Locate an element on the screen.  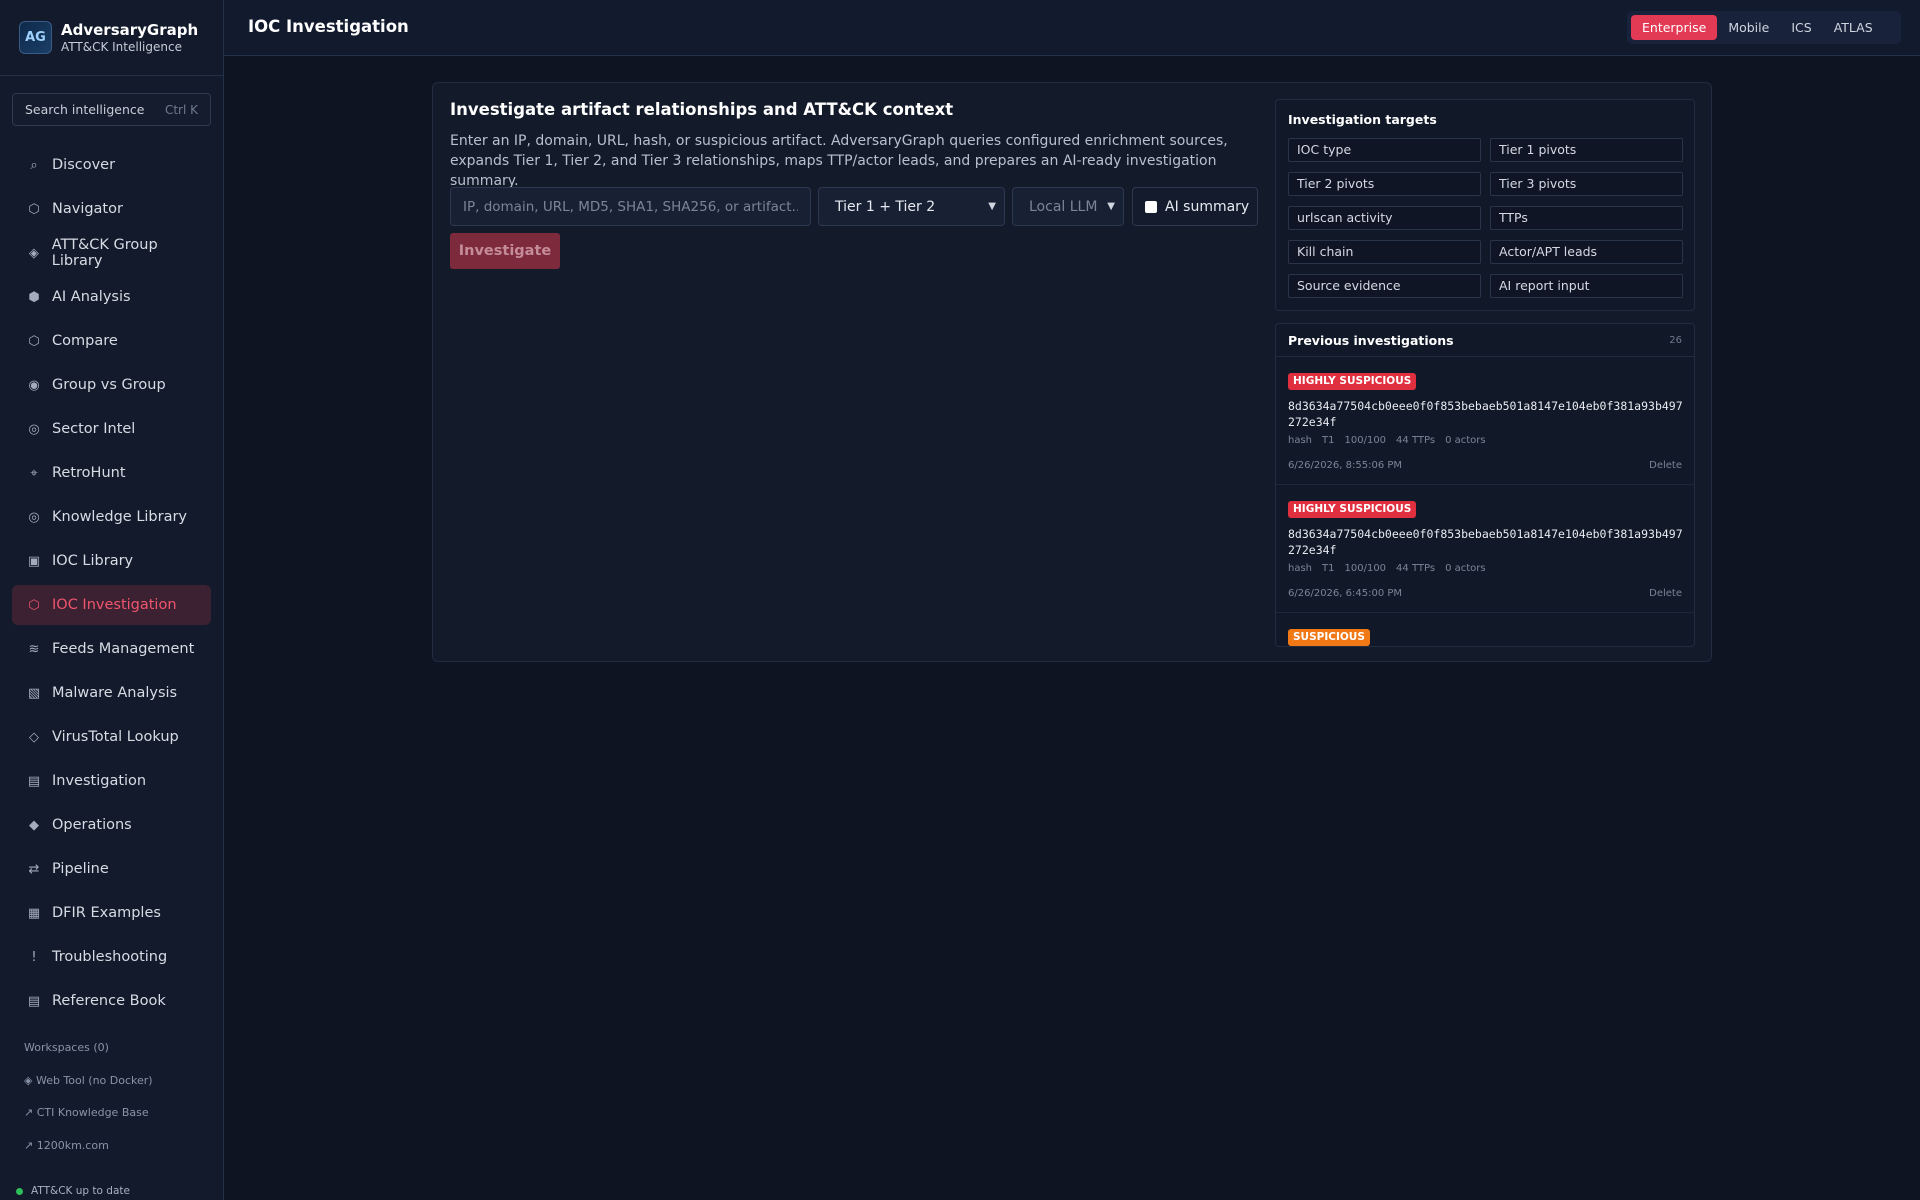
sidebar-item-discover: ⌕ Discover is located at coordinates (111, 165).